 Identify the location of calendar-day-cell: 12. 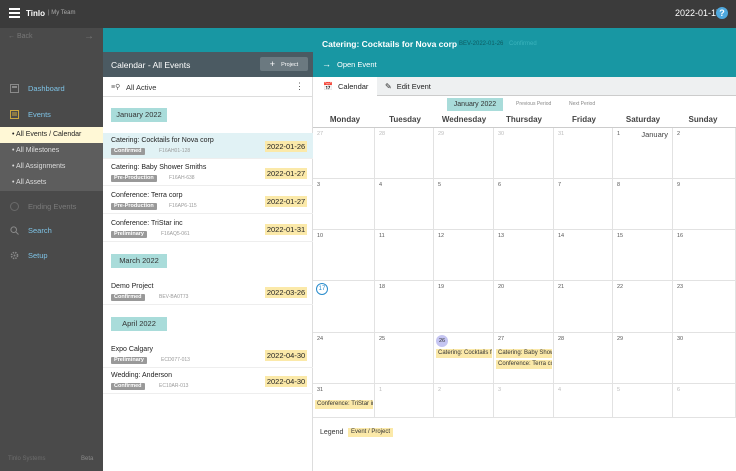
(464, 255).